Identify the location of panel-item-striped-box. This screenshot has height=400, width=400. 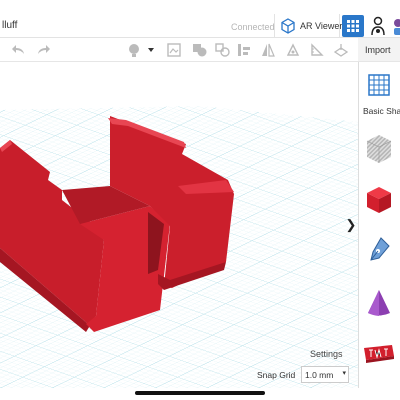
(379, 149).